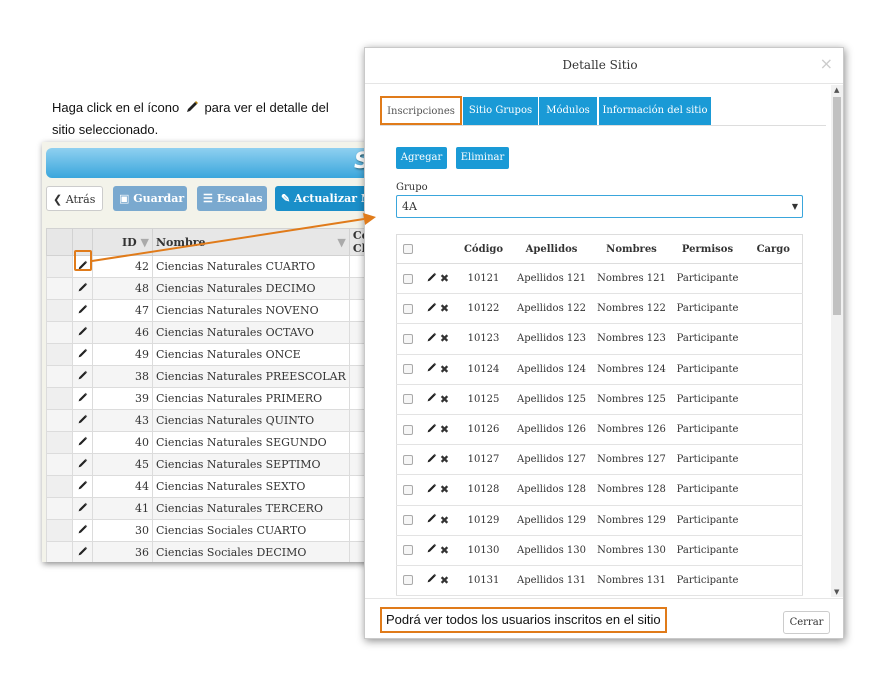 This screenshot has height=685, width=892. I want to click on connector-arrow, so click(233, 237).